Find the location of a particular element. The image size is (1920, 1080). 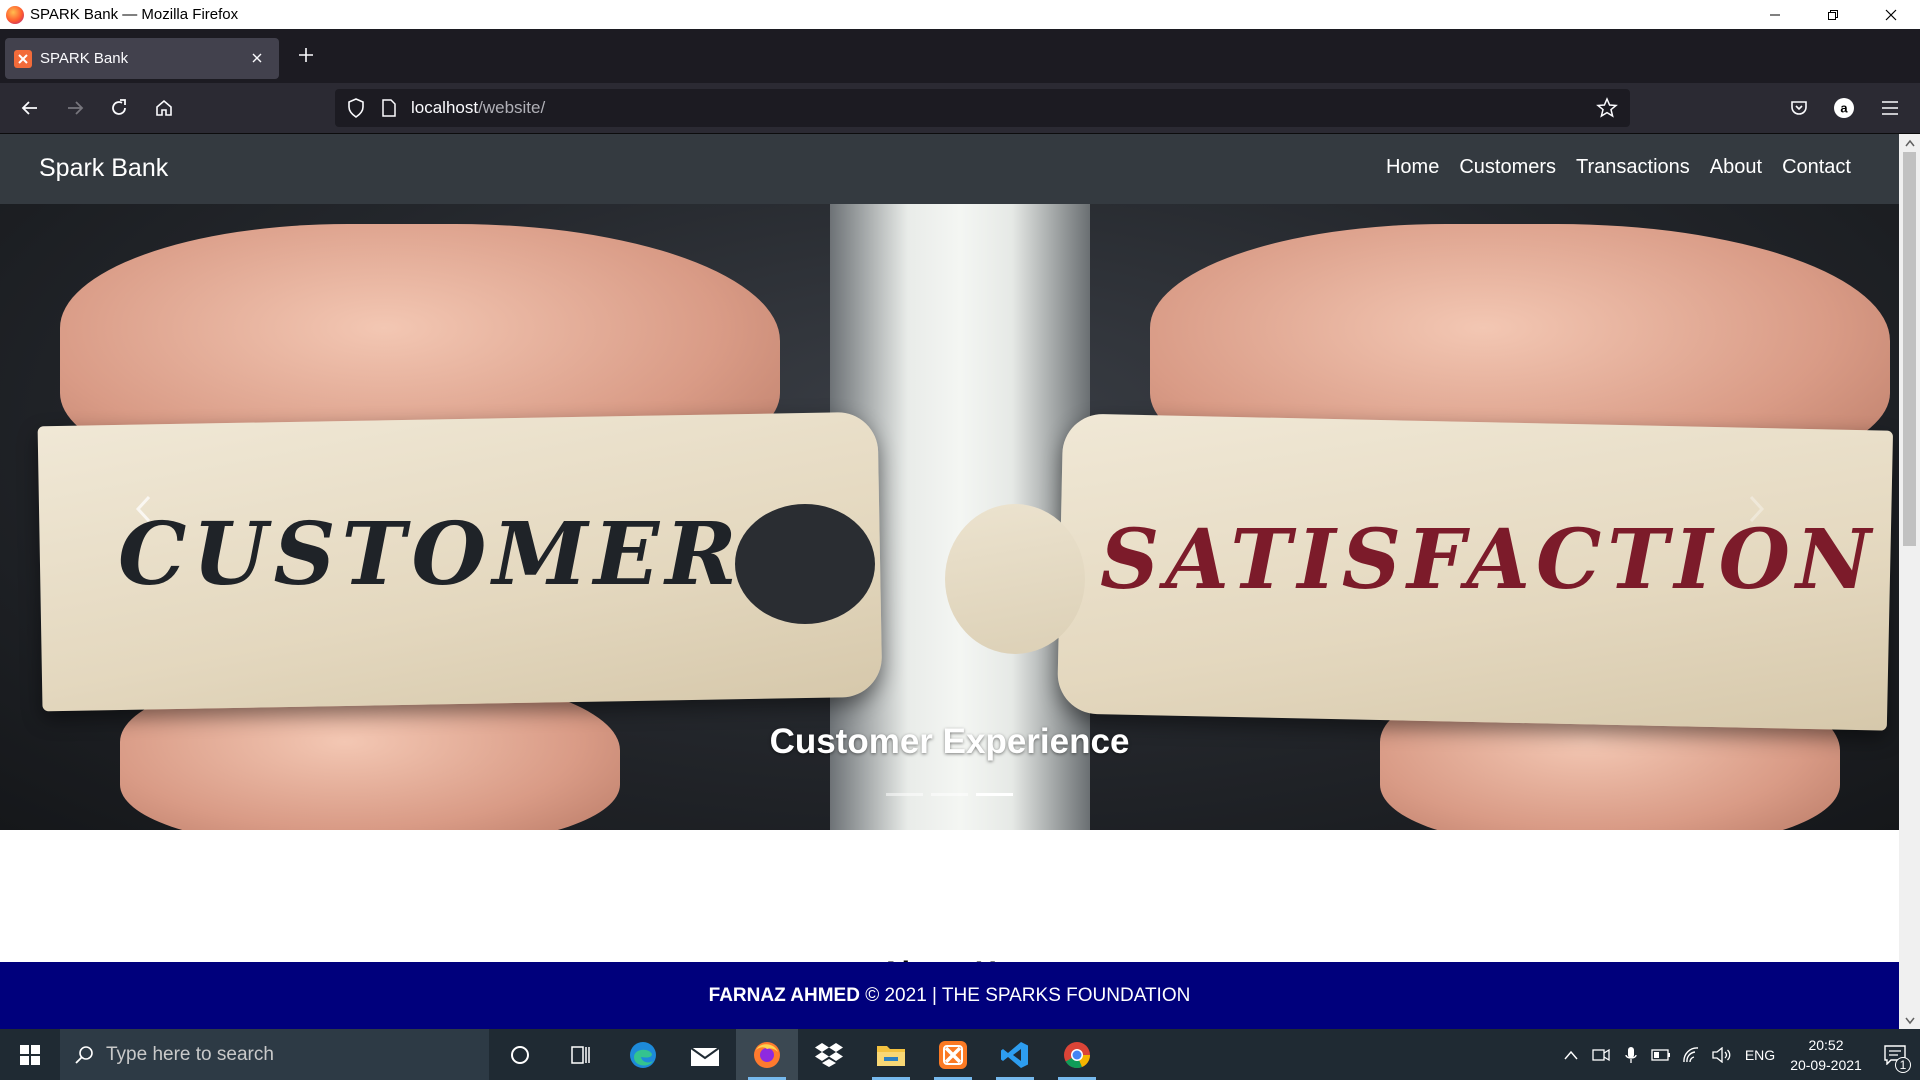

site-brand-link: Spark Bank is located at coordinates (103, 168).